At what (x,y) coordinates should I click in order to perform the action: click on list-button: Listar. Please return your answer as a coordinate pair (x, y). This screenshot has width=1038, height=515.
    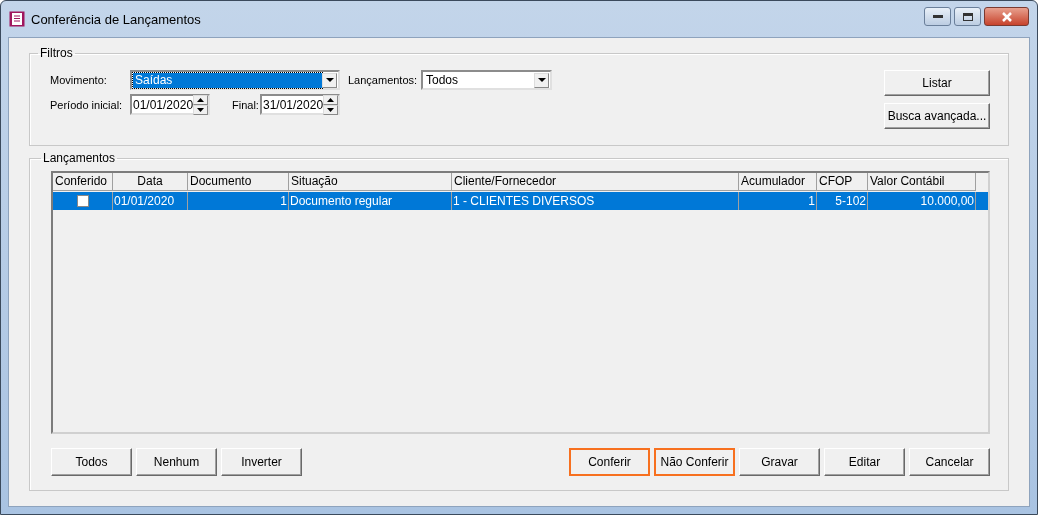
    Looking at the image, I should click on (937, 83).